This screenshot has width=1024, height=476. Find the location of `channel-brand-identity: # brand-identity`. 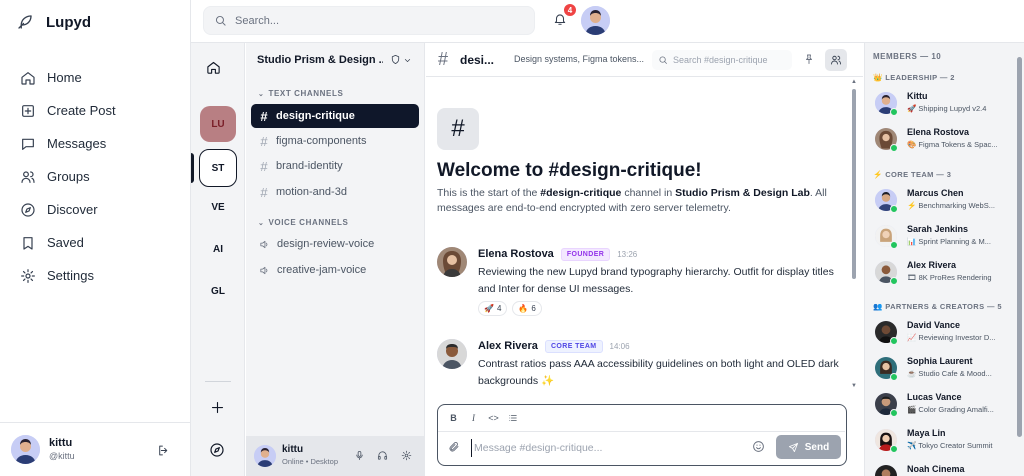

channel-brand-identity: # brand-identity is located at coordinates (335, 166).